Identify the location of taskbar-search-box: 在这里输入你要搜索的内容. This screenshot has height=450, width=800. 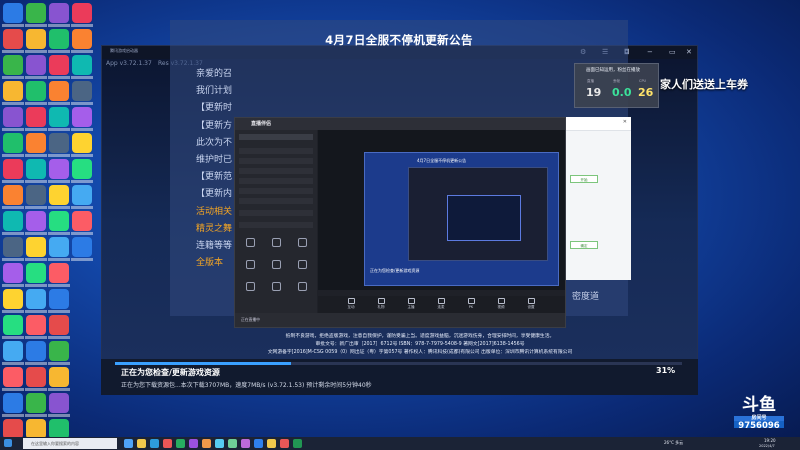
(70, 443).